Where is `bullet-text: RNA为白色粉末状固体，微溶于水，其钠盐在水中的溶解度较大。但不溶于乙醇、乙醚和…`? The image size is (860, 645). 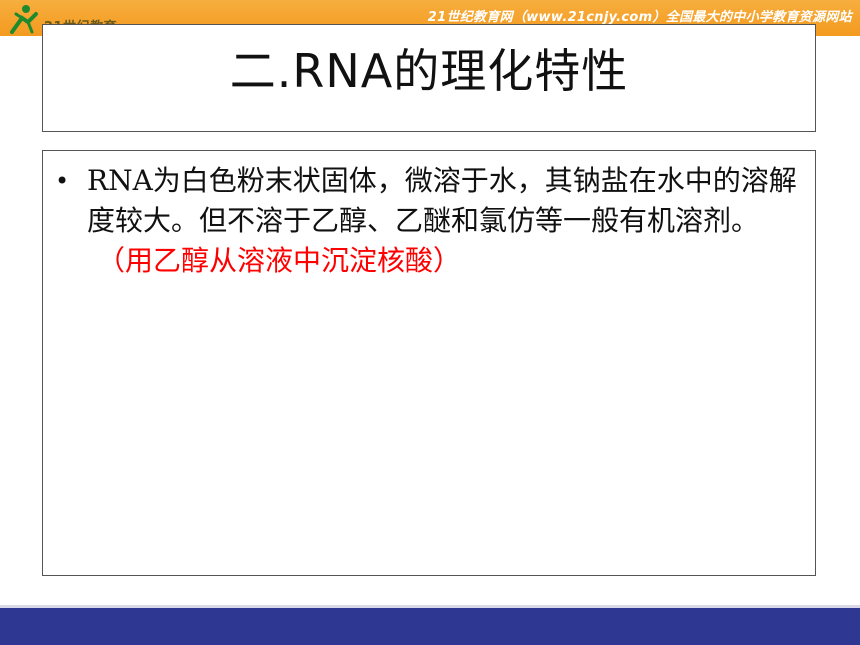
bullet-text: RNA为白色粉末状固体，微溶于水，其钠盐在水中的溶解度较大。但不溶于乙醇、乙醚和… is located at coordinates (442, 200).